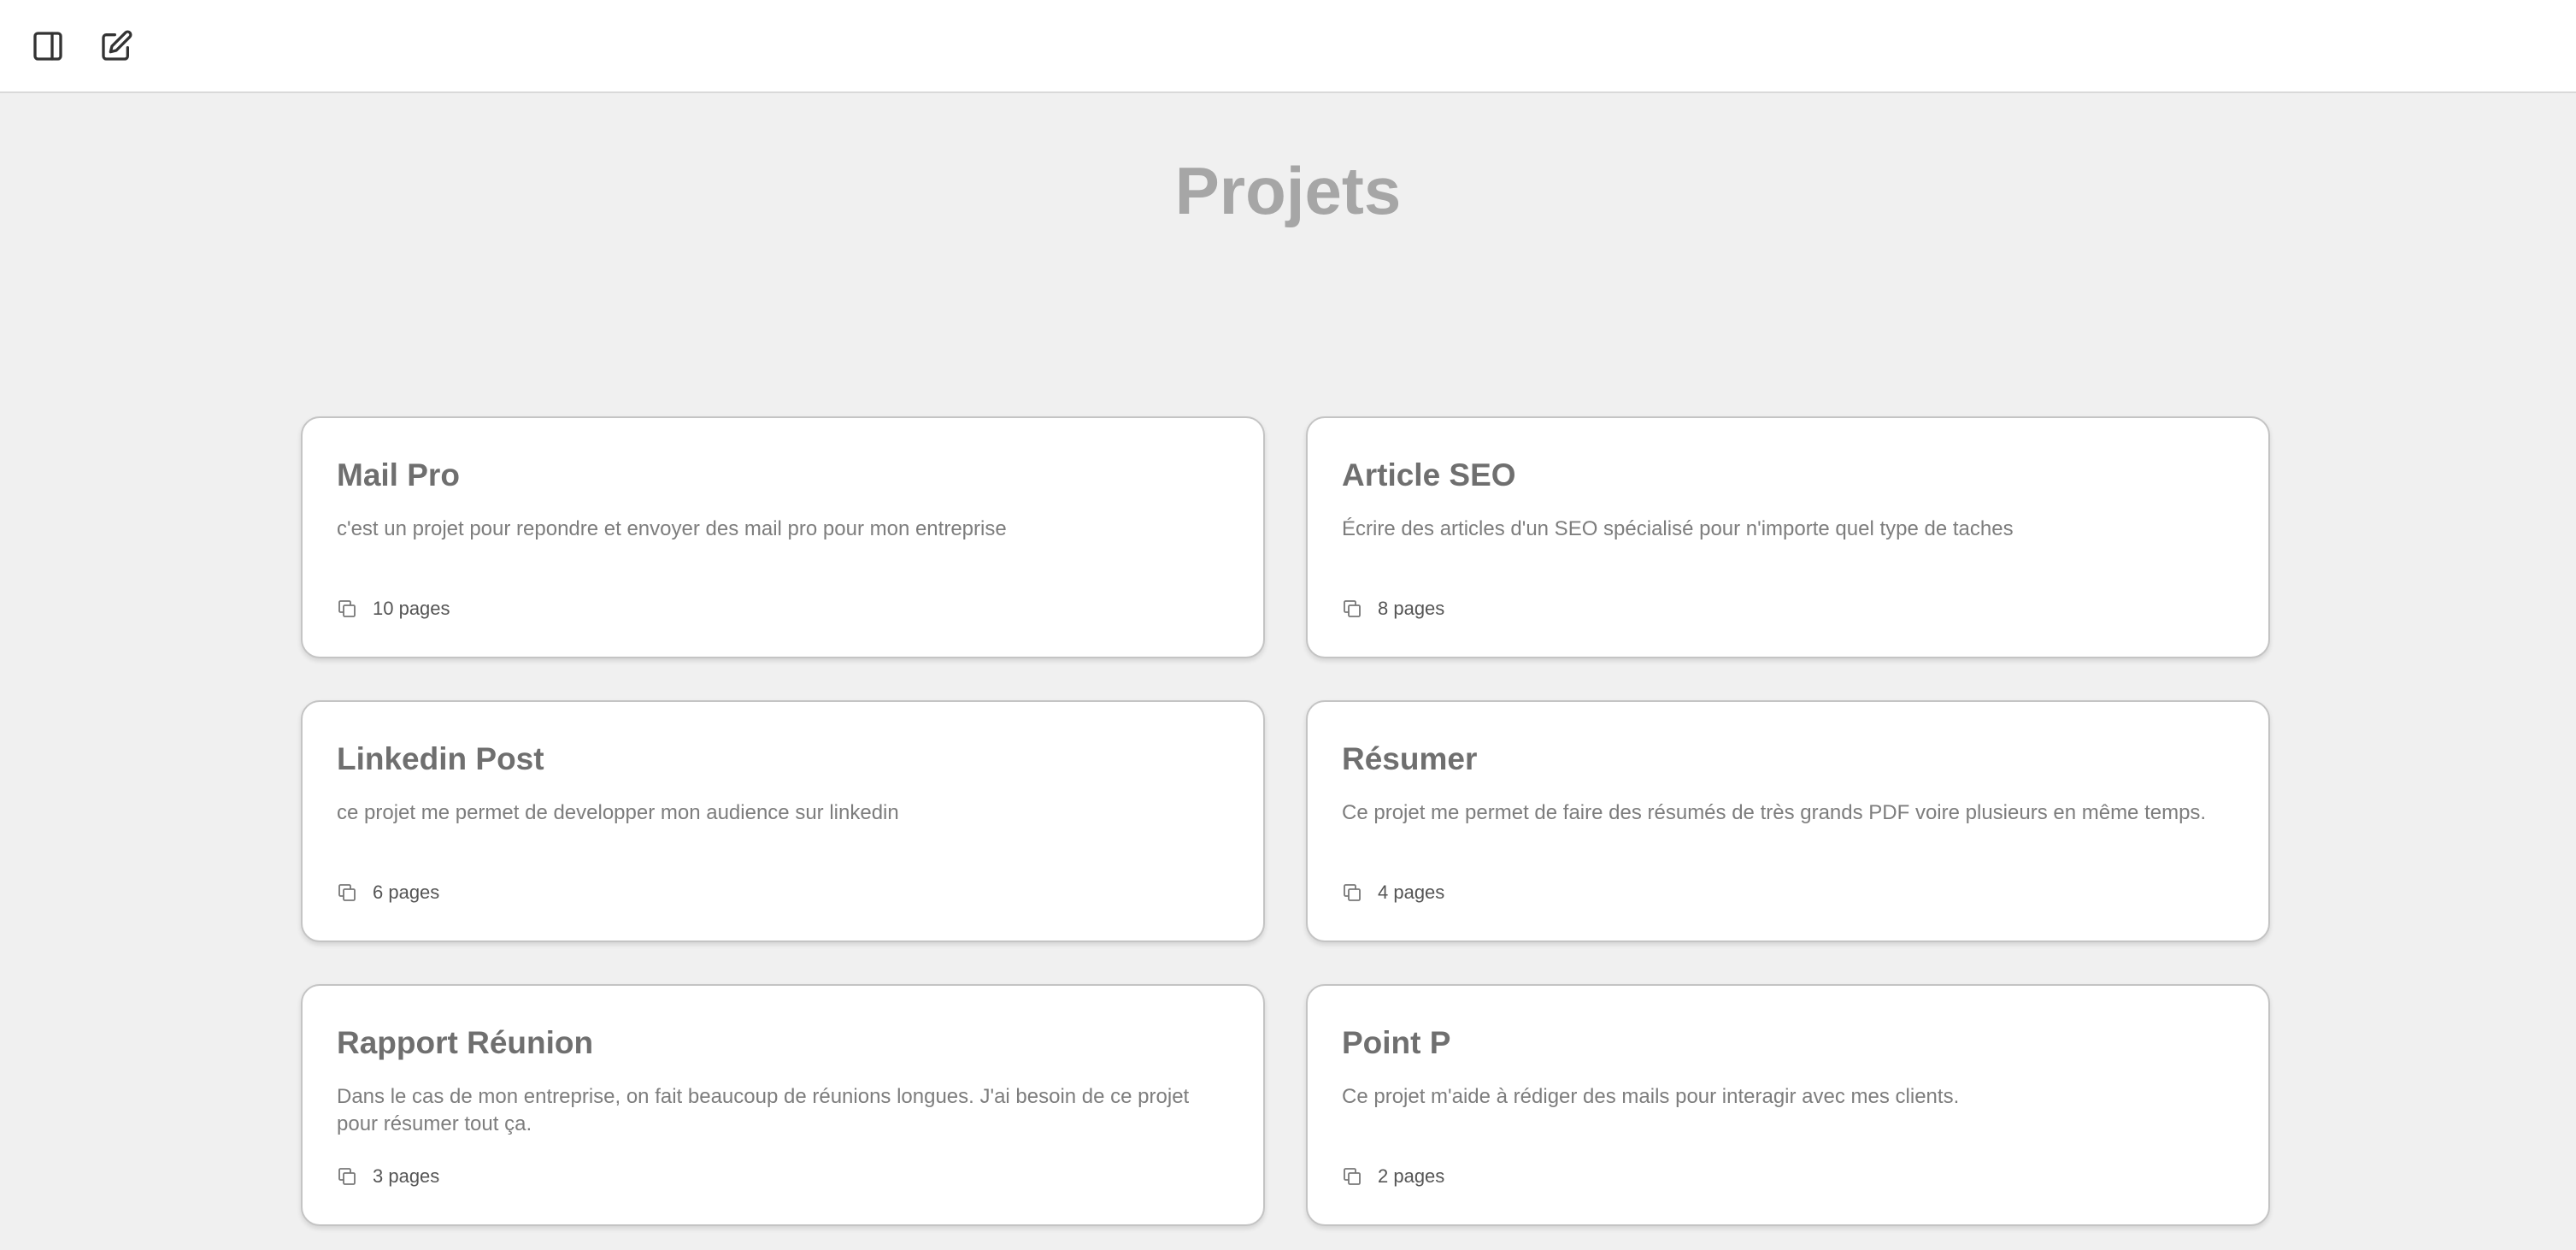 This screenshot has height=1250, width=2576. What do you see at coordinates (406, 1176) in the screenshot?
I see `page-count-label: 3 pages` at bounding box center [406, 1176].